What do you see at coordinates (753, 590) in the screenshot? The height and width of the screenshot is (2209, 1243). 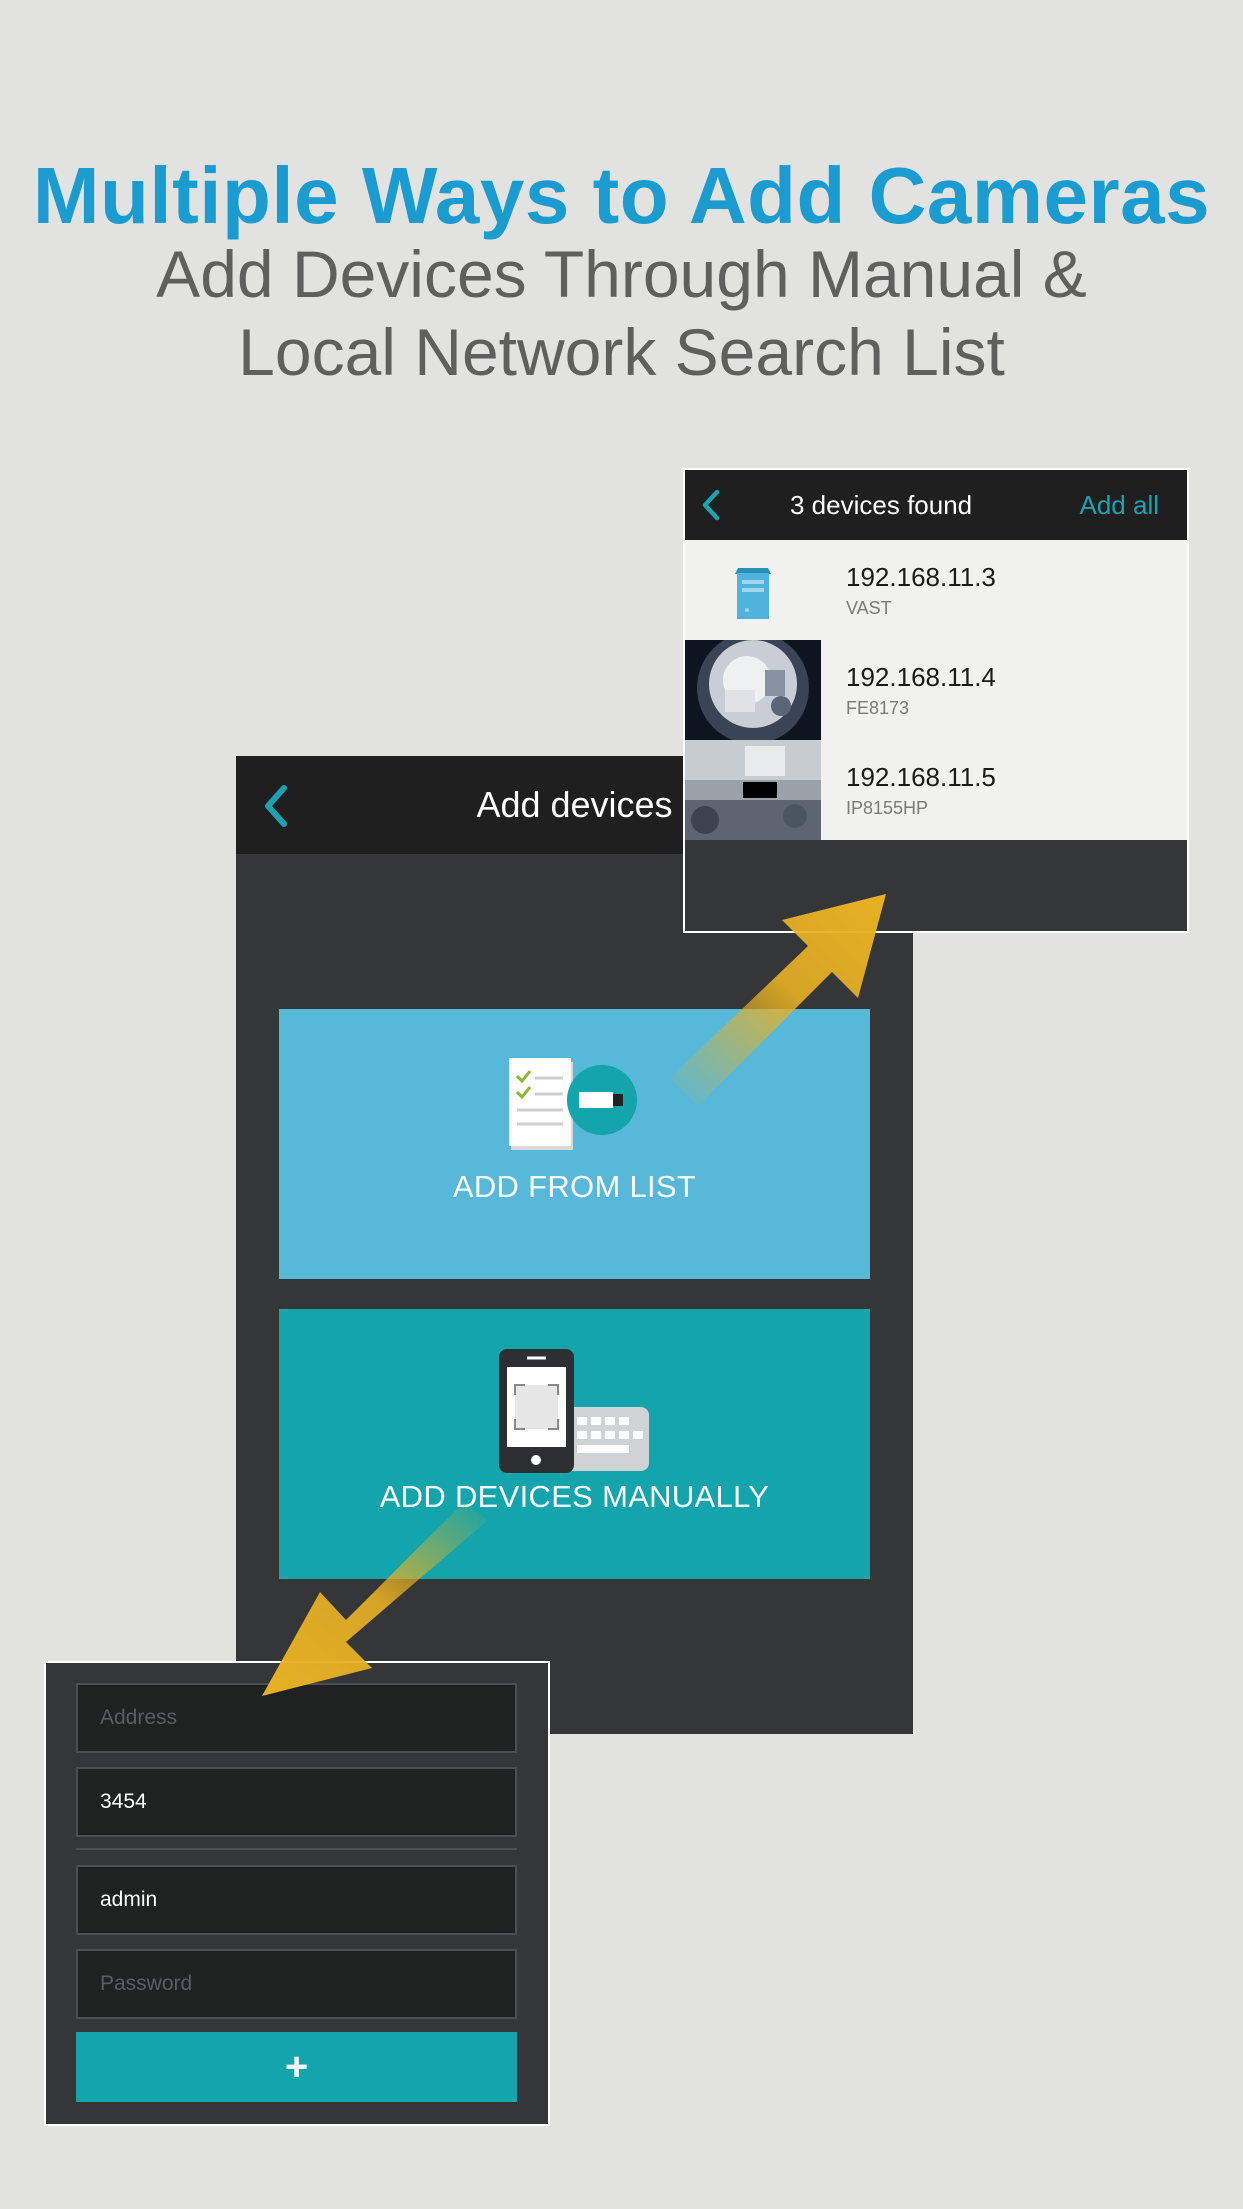 I see `server-icon` at bounding box center [753, 590].